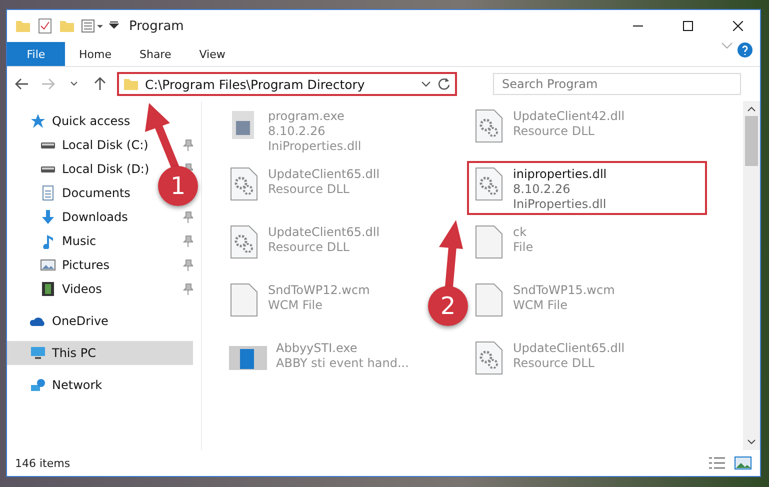 The width and height of the screenshot is (769, 487). I want to click on sidebar-item: Quick access, so click(69, 121).